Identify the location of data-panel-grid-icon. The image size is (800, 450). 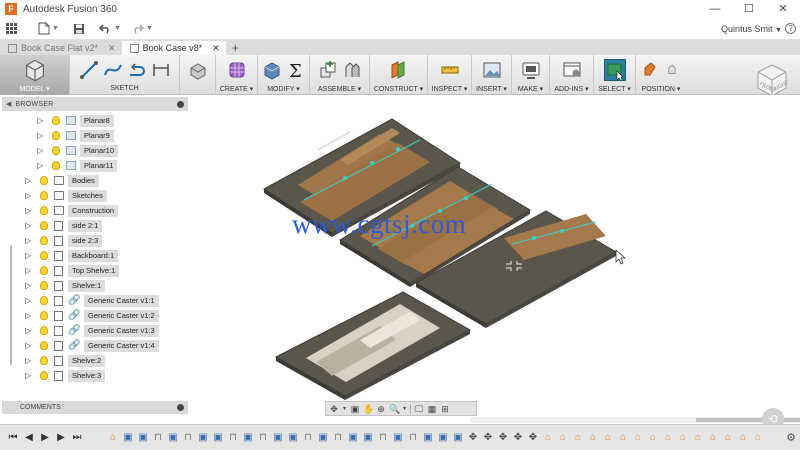
(12, 28).